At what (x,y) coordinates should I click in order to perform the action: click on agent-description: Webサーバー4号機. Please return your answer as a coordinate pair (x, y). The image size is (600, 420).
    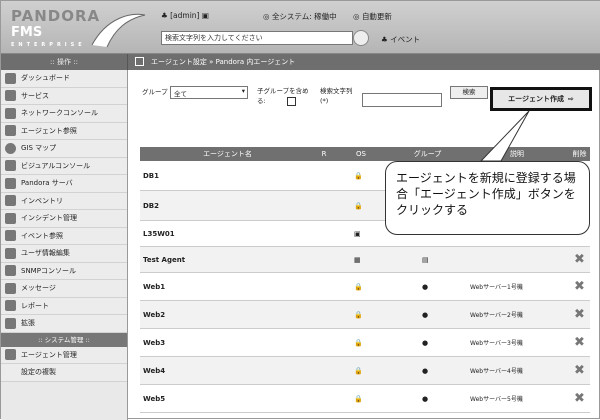
    Looking at the image, I should click on (496, 371).